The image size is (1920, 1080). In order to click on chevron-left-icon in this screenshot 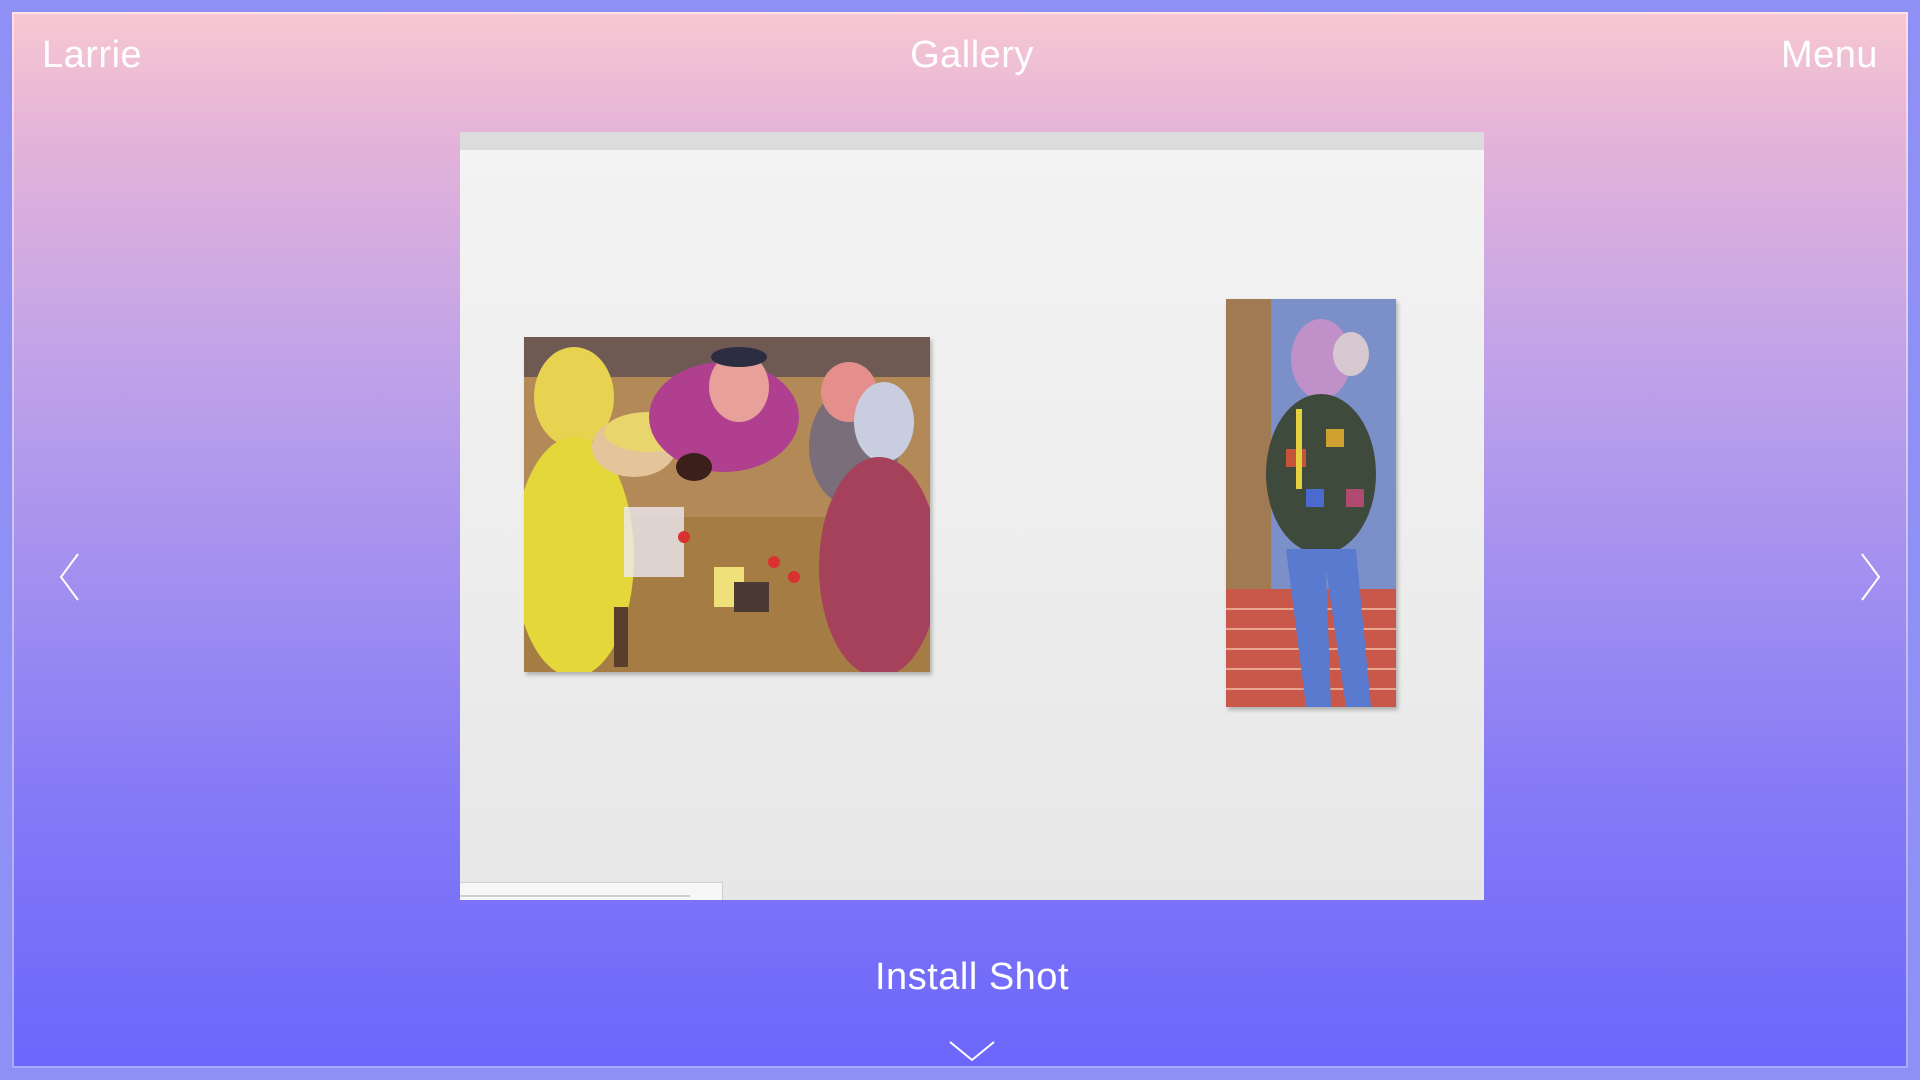, I will do `click(70, 577)`.